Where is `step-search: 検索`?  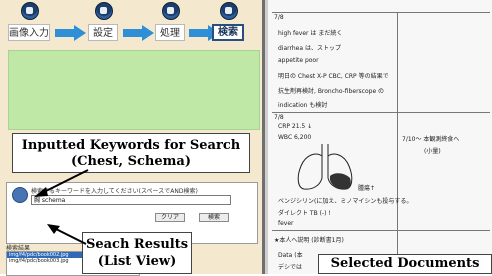
step-search: 検索 is located at coordinates (228, 22).